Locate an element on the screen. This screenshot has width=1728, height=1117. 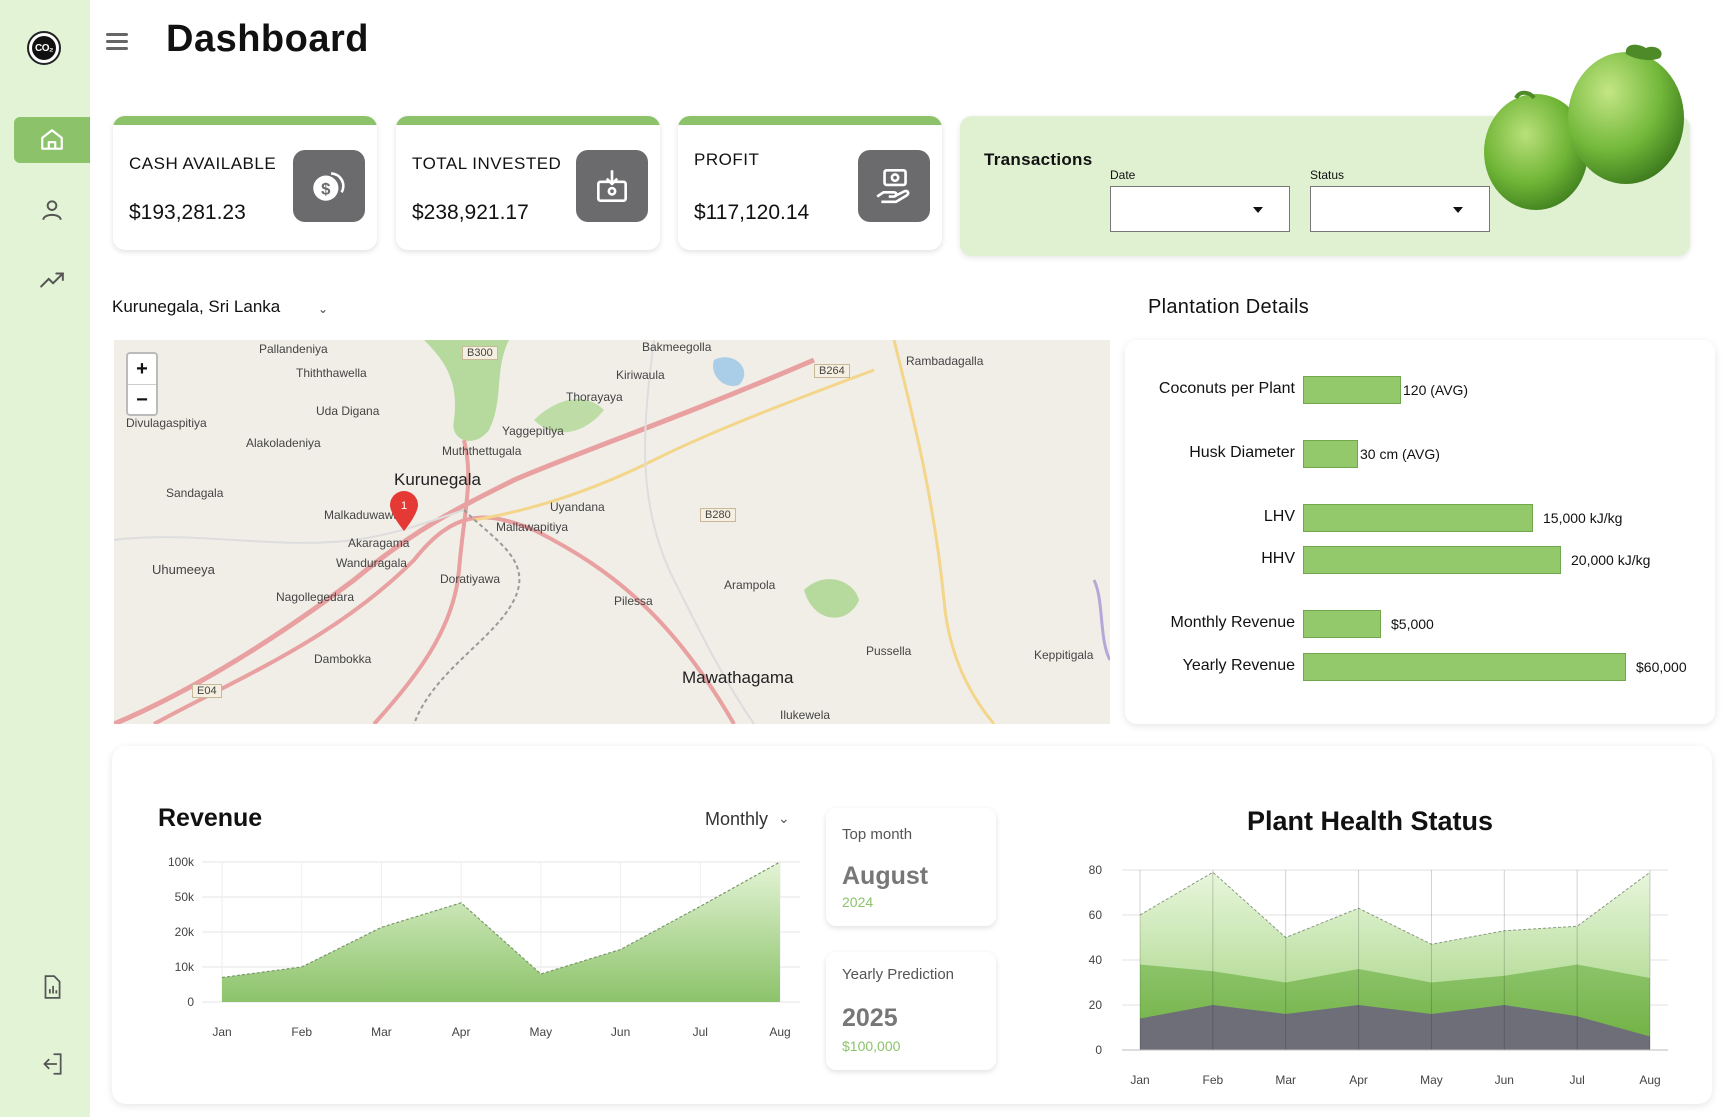
map-label: Uhumeeya is located at coordinates (183, 569).